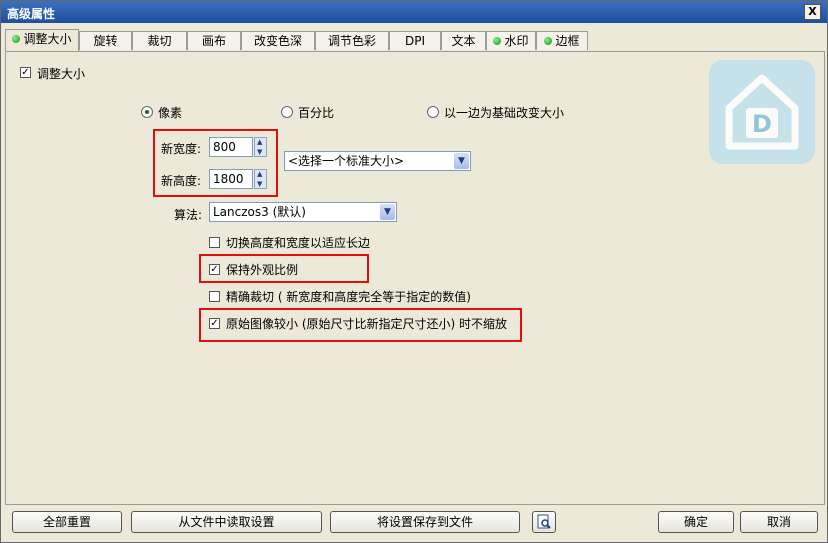  What do you see at coordinates (779, 522) in the screenshot?
I see `cancel-button: 取消` at bounding box center [779, 522].